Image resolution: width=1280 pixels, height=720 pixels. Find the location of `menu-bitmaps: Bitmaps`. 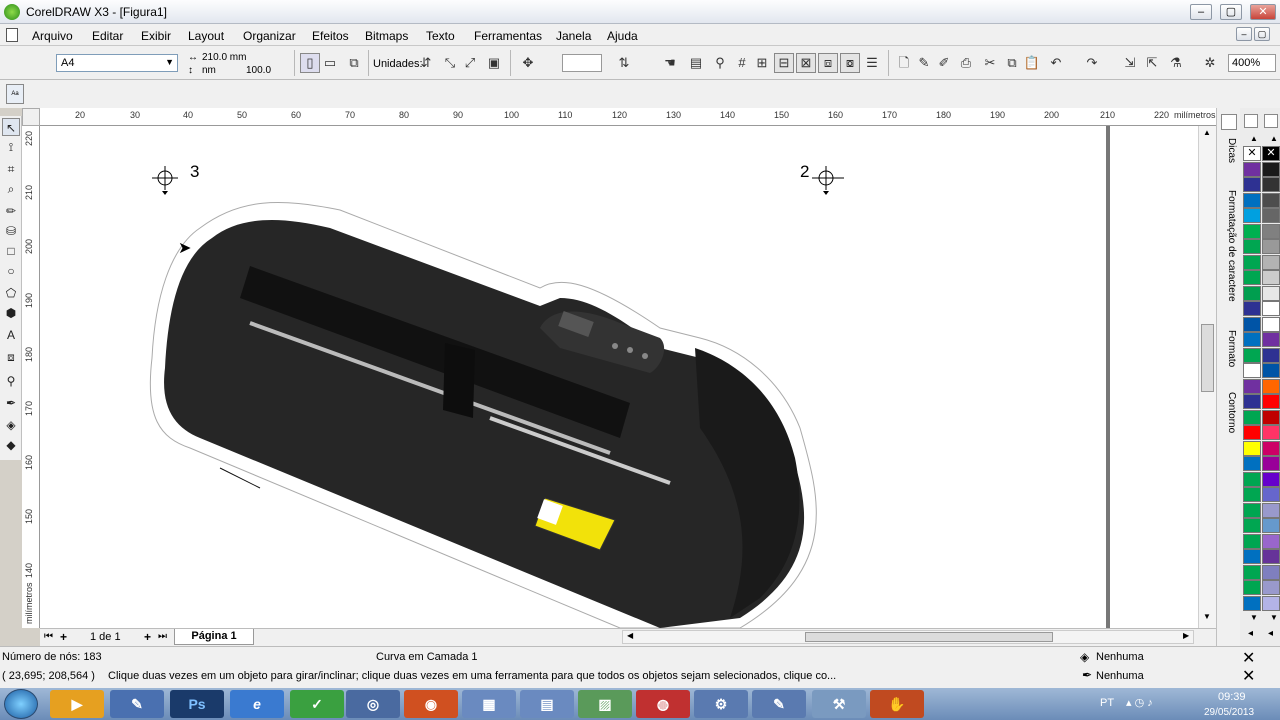

menu-bitmaps: Bitmaps is located at coordinates (386, 36).